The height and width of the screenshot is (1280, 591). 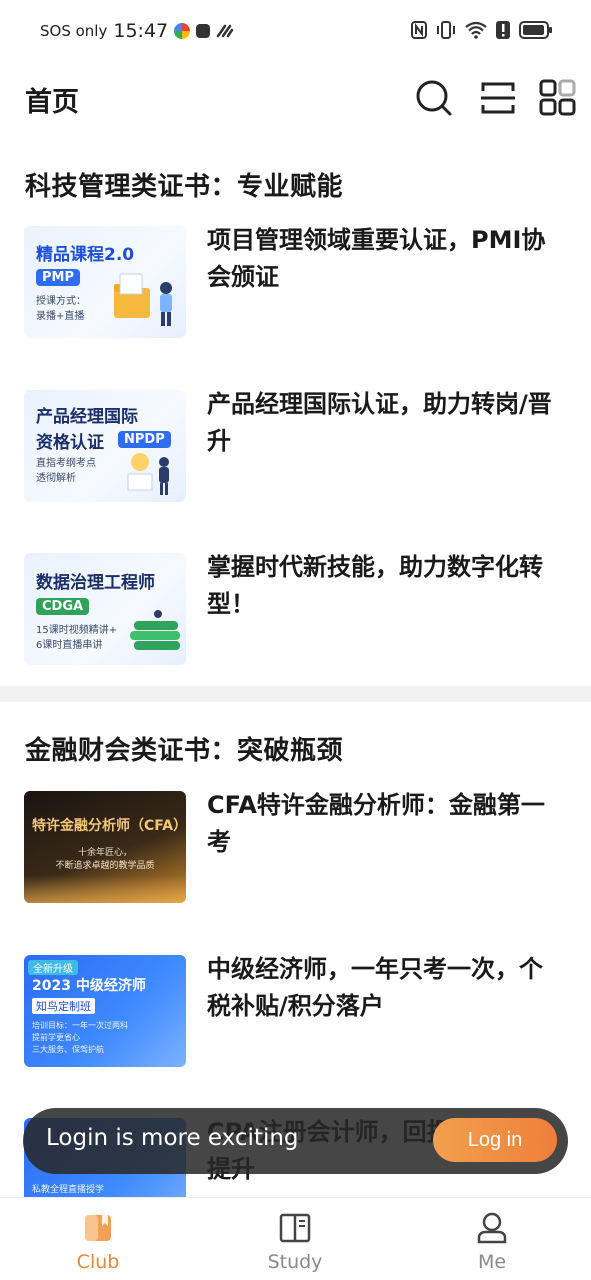 What do you see at coordinates (143, 299) in the screenshot?
I see `folder-illustration` at bounding box center [143, 299].